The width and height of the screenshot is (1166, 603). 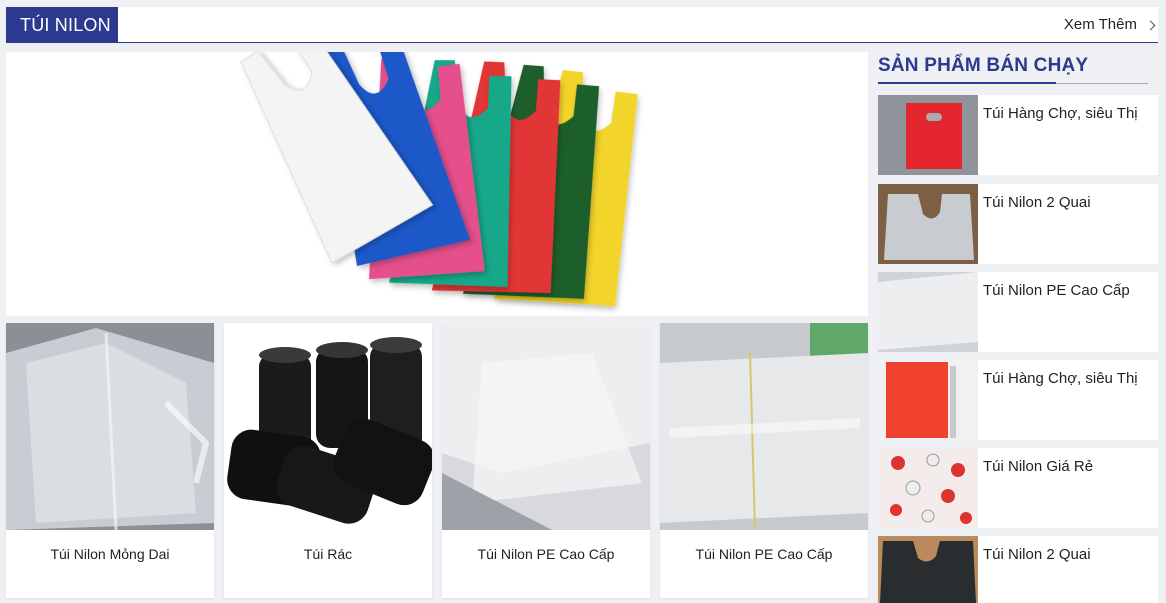 I want to click on sidebar-product-item: Túi Nilon PE Cao Cấp, so click(x=1018, y=312).